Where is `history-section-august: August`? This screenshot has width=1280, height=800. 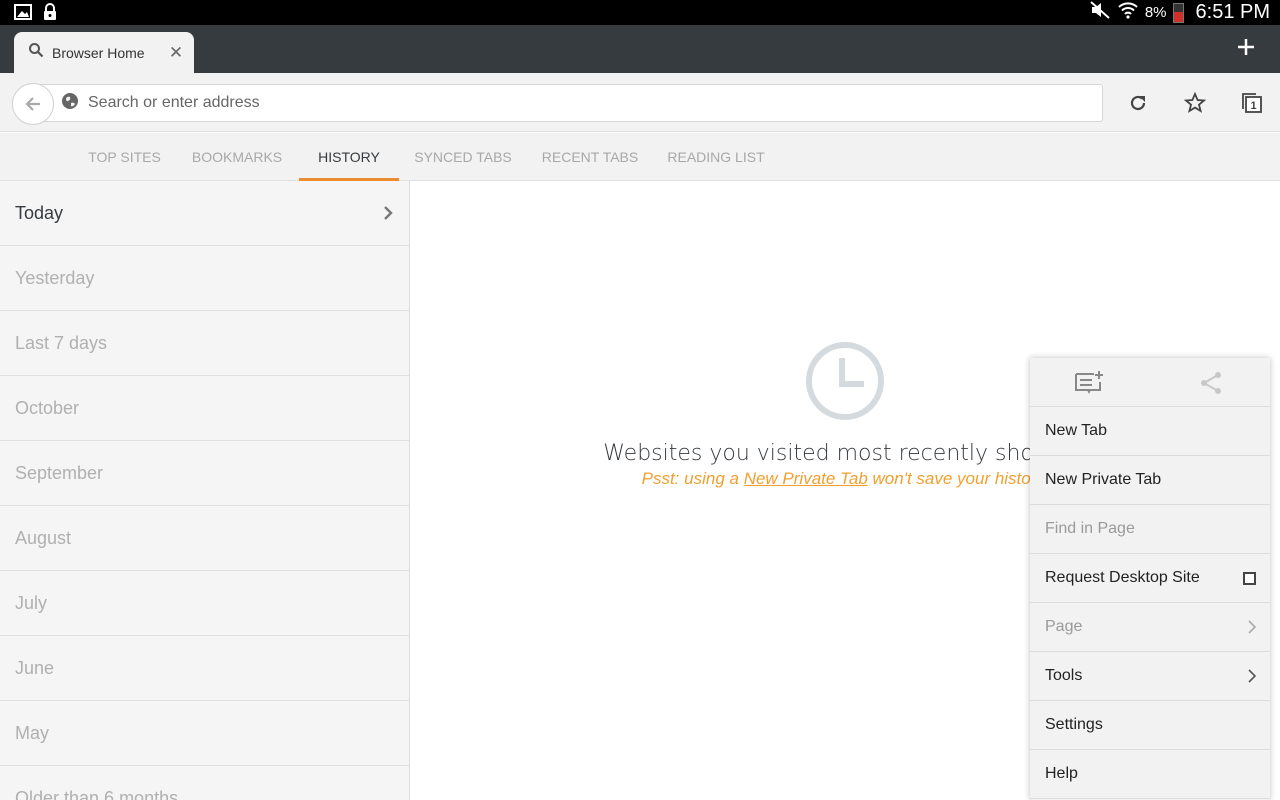 history-section-august: August is located at coordinates (204, 538).